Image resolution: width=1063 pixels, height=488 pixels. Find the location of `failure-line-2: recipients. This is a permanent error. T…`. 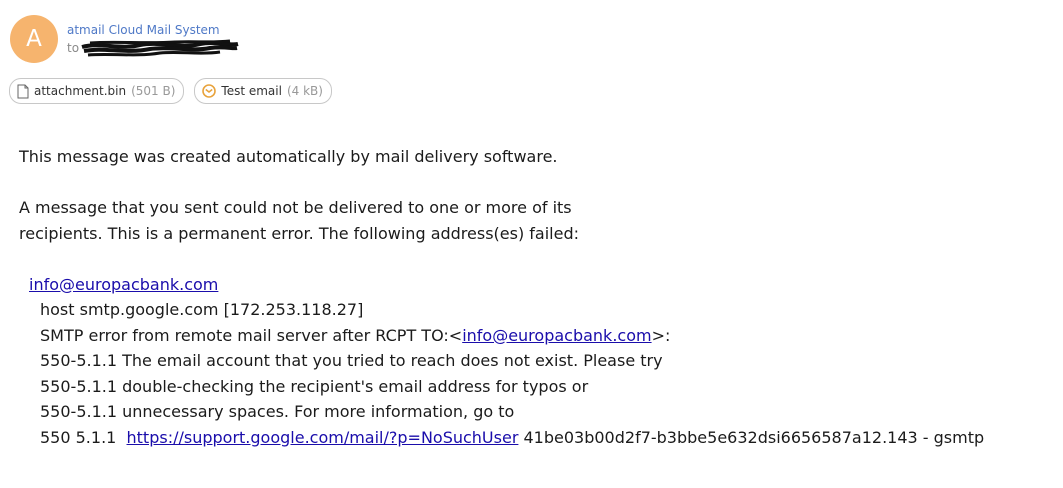

failure-line-2: recipients. This is a permanent error. T… is located at coordinates (299, 233).